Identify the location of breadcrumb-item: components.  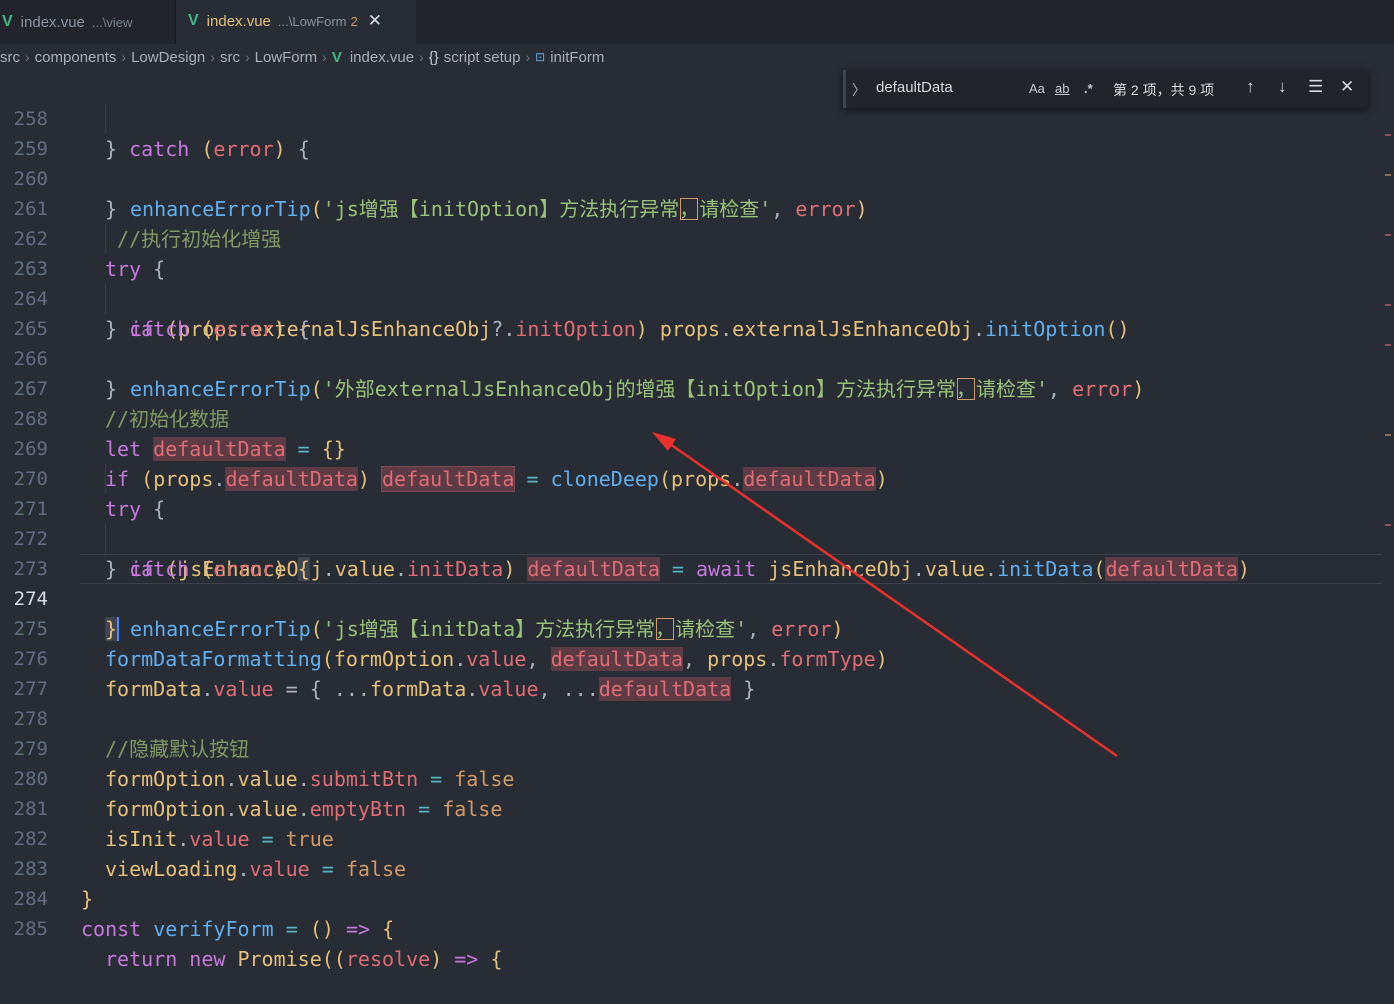
(76, 57).